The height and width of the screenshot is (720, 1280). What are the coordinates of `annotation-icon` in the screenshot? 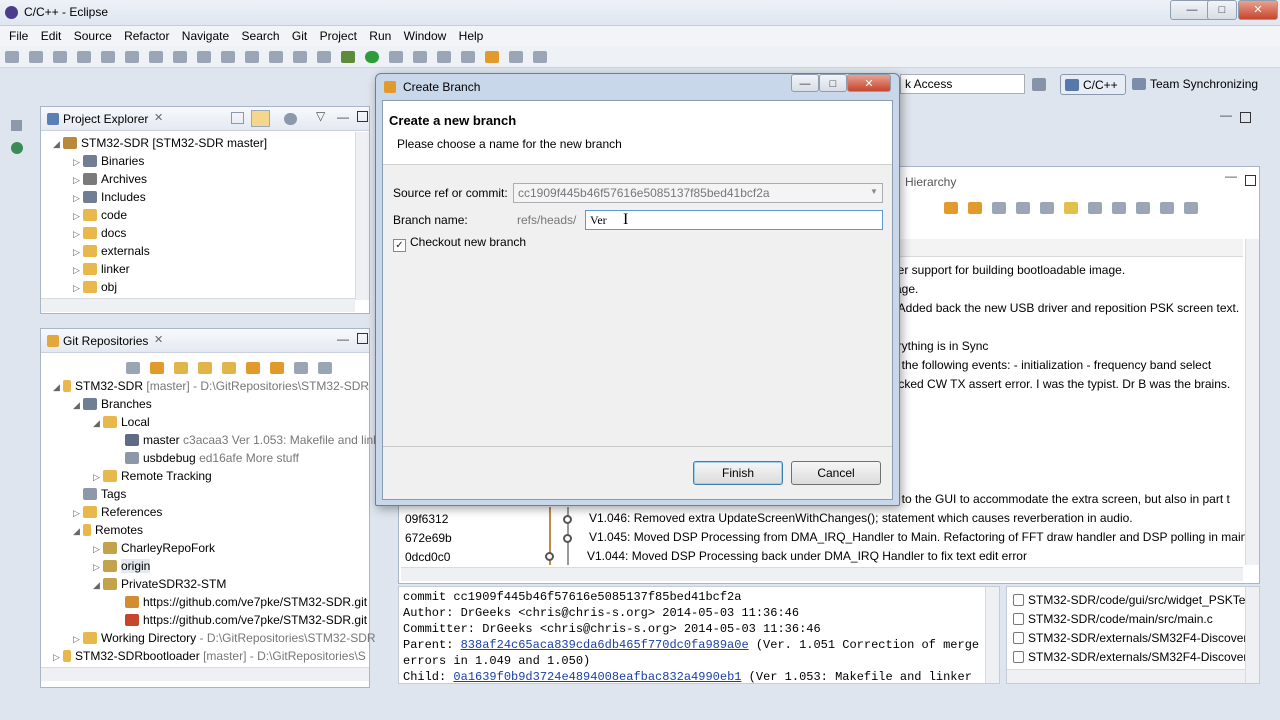 It's located at (444, 57).